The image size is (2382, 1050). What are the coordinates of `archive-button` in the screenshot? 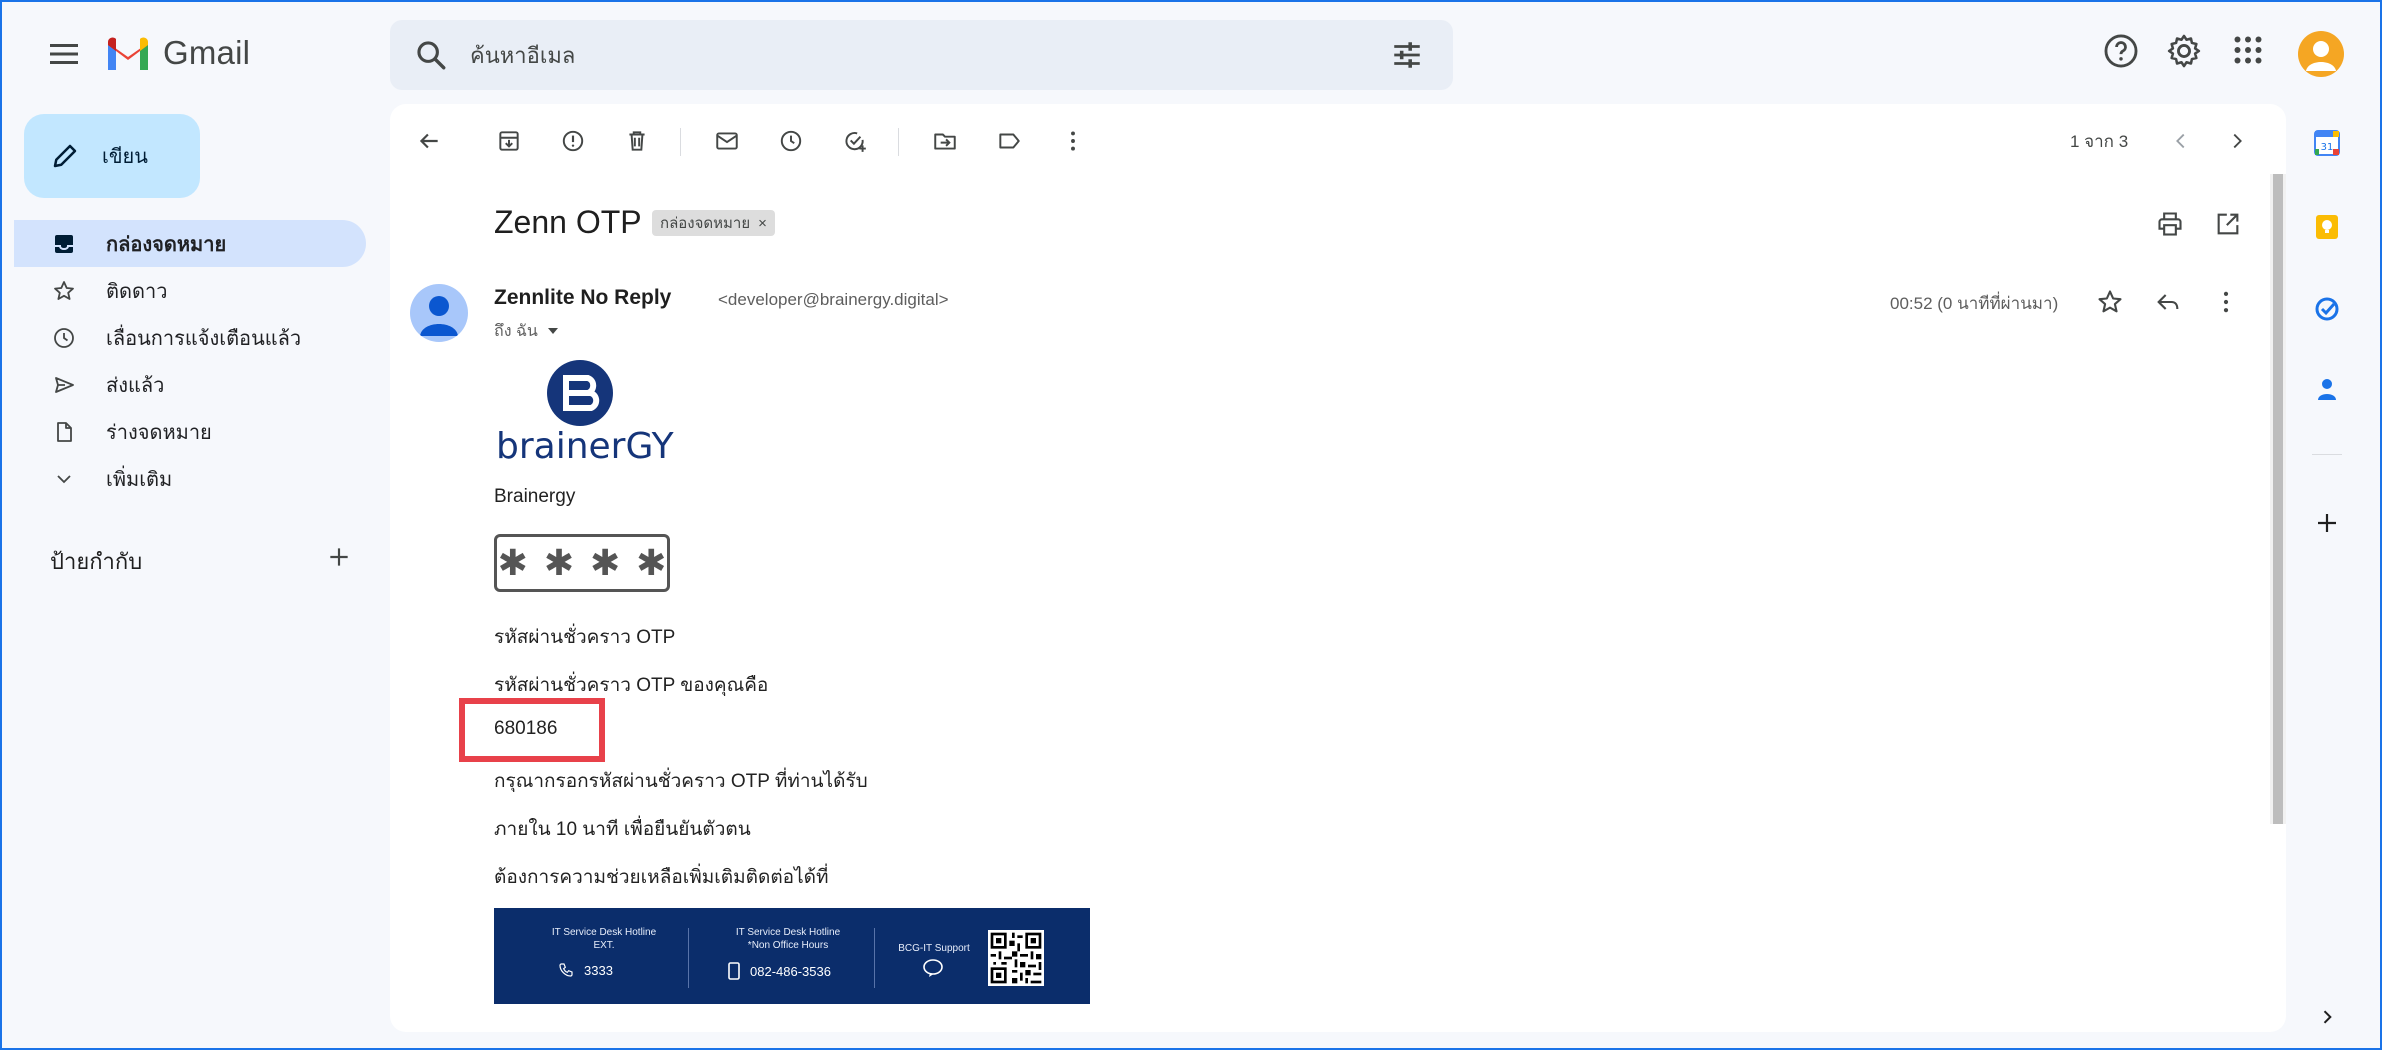 It's located at (509, 141).